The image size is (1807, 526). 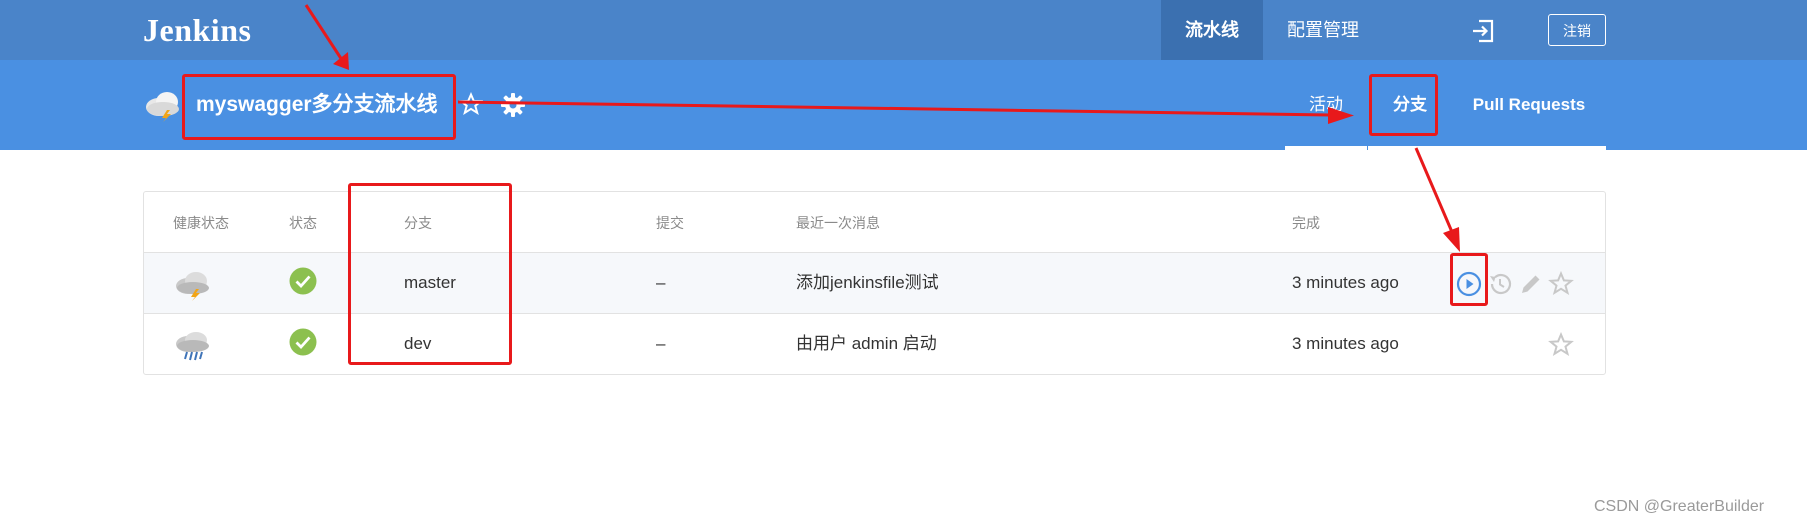 I want to click on annotation-box-branch-column, so click(x=430, y=274).